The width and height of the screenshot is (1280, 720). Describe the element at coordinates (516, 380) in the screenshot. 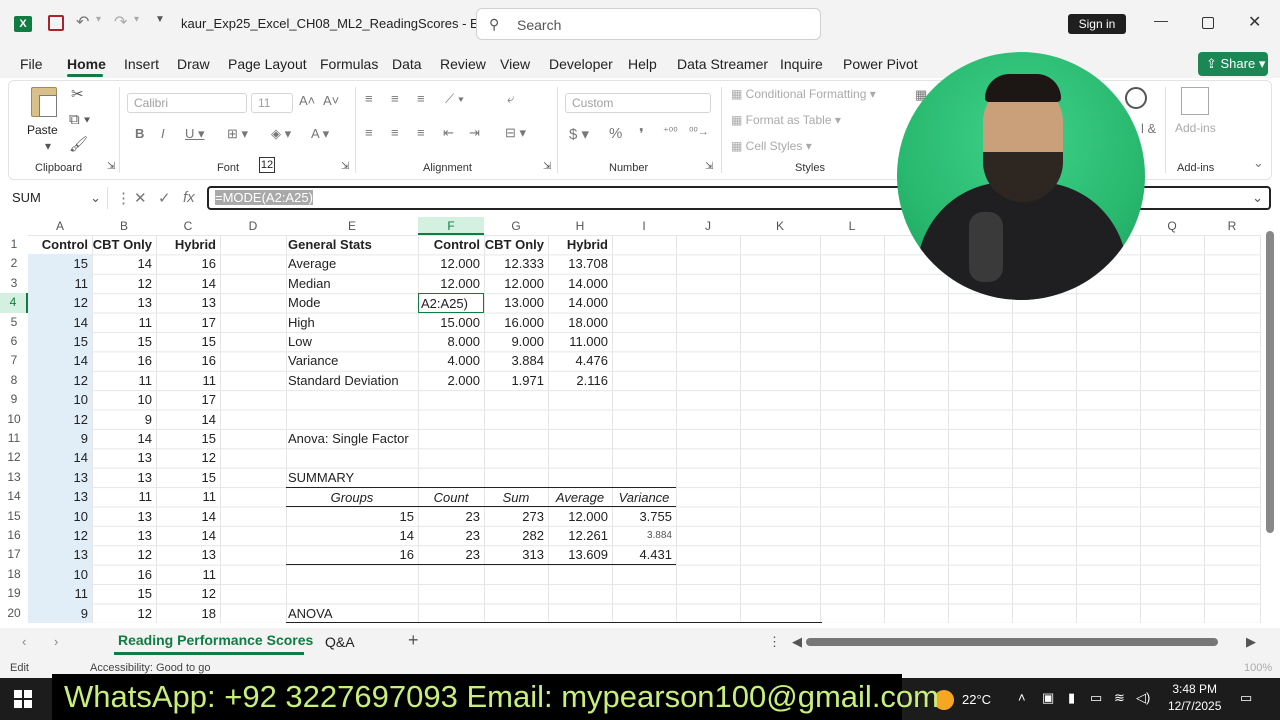

I see `stats-cell: 1.971` at that location.